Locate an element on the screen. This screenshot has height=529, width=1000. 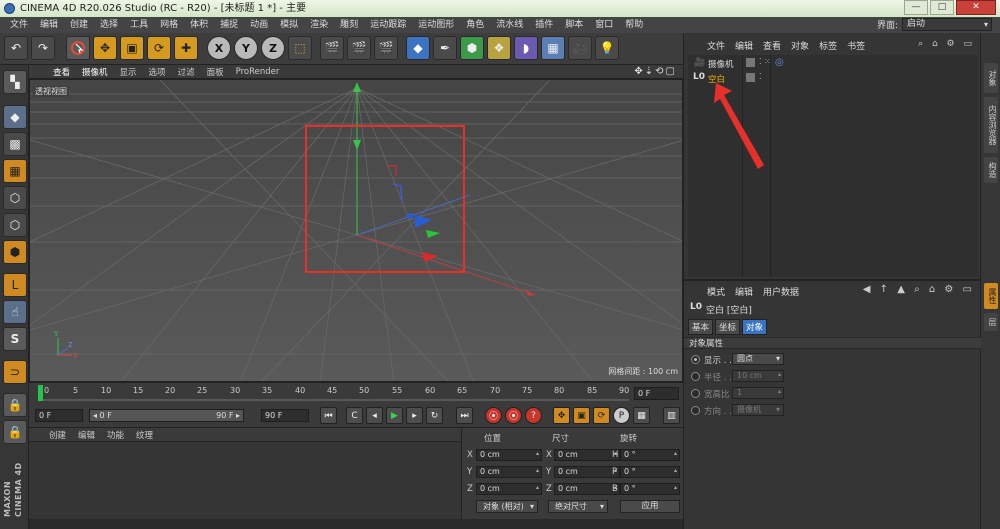
axis-mode-button: L is located at coordinates (15, 285).